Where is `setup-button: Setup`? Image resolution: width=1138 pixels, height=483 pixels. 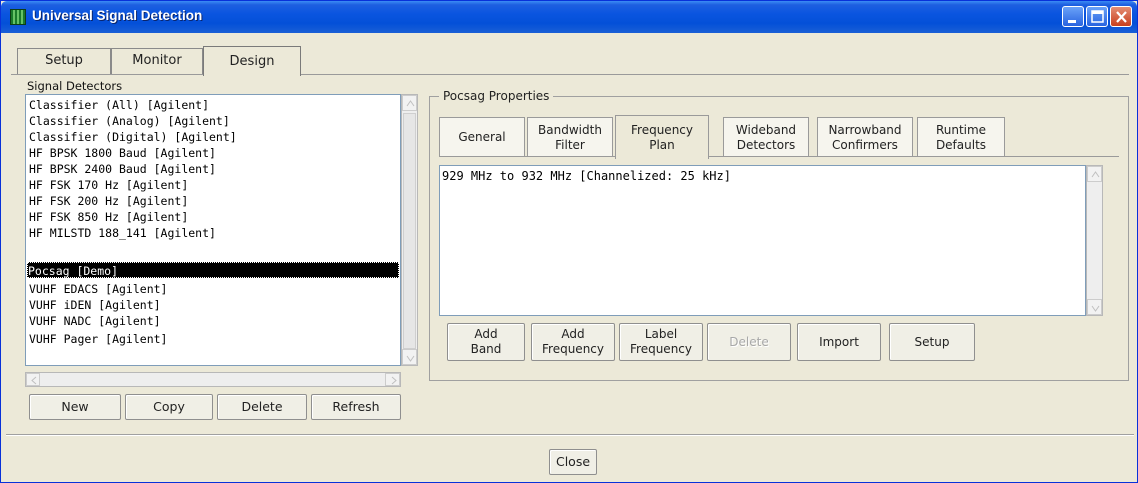
setup-button: Setup is located at coordinates (932, 342).